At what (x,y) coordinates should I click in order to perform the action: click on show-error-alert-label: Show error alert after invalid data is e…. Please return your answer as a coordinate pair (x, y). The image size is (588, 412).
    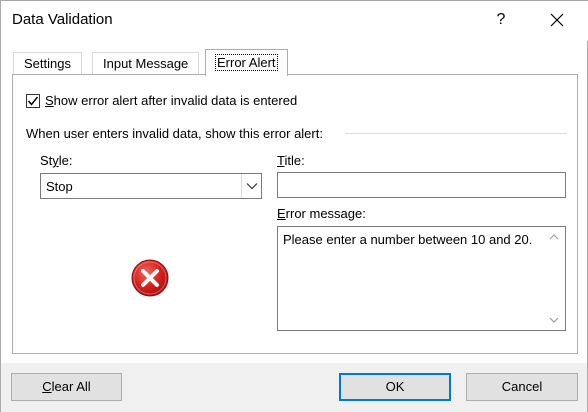
    Looking at the image, I should click on (171, 100).